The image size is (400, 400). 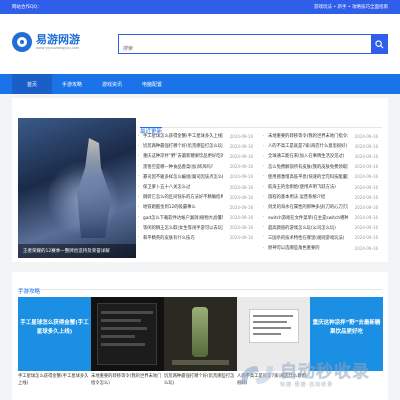 I want to click on news-item: · gad怎么下载软件达帐户漏洞(植物大战僵尸) 2024-09-16, so click(x=198, y=218).